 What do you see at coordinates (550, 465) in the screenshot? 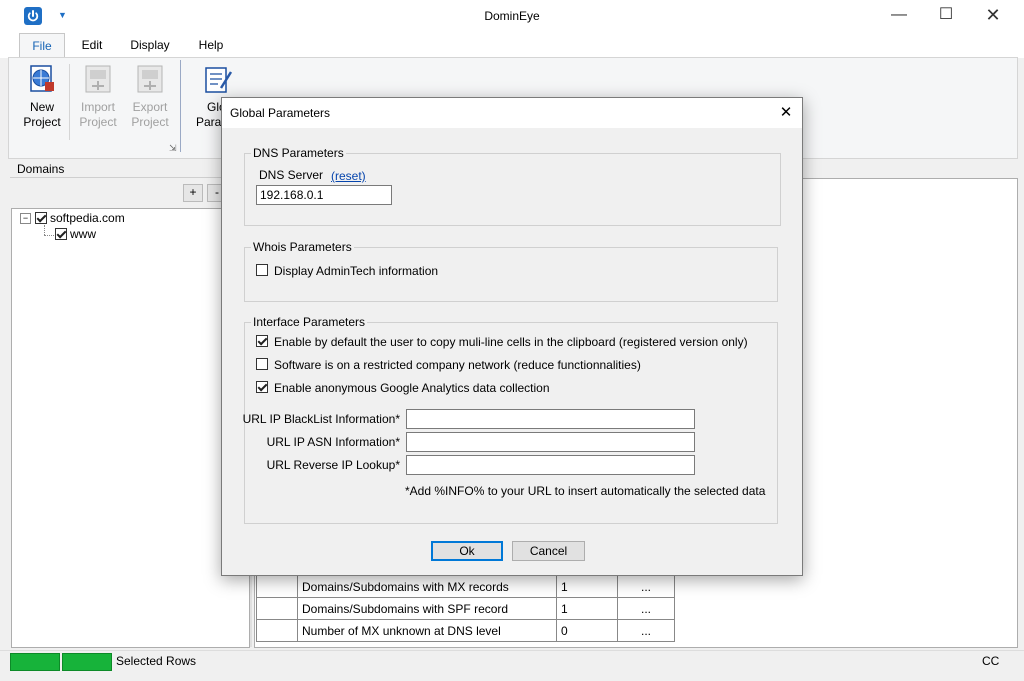
I see `url-reverse-input` at bounding box center [550, 465].